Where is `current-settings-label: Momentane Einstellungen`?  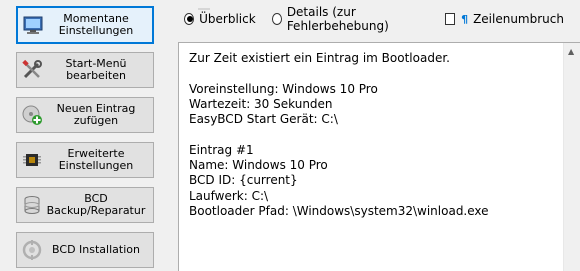
current-settings-label: Momentane Einstellungen is located at coordinates (96, 24).